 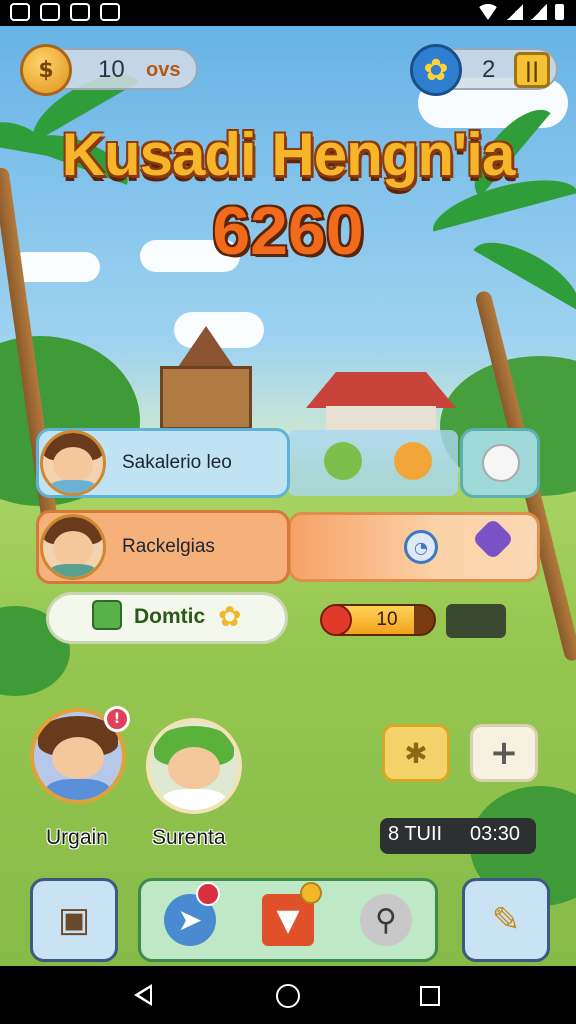 What do you see at coordinates (110, 12) in the screenshot?
I see `camera-status-icon` at bounding box center [110, 12].